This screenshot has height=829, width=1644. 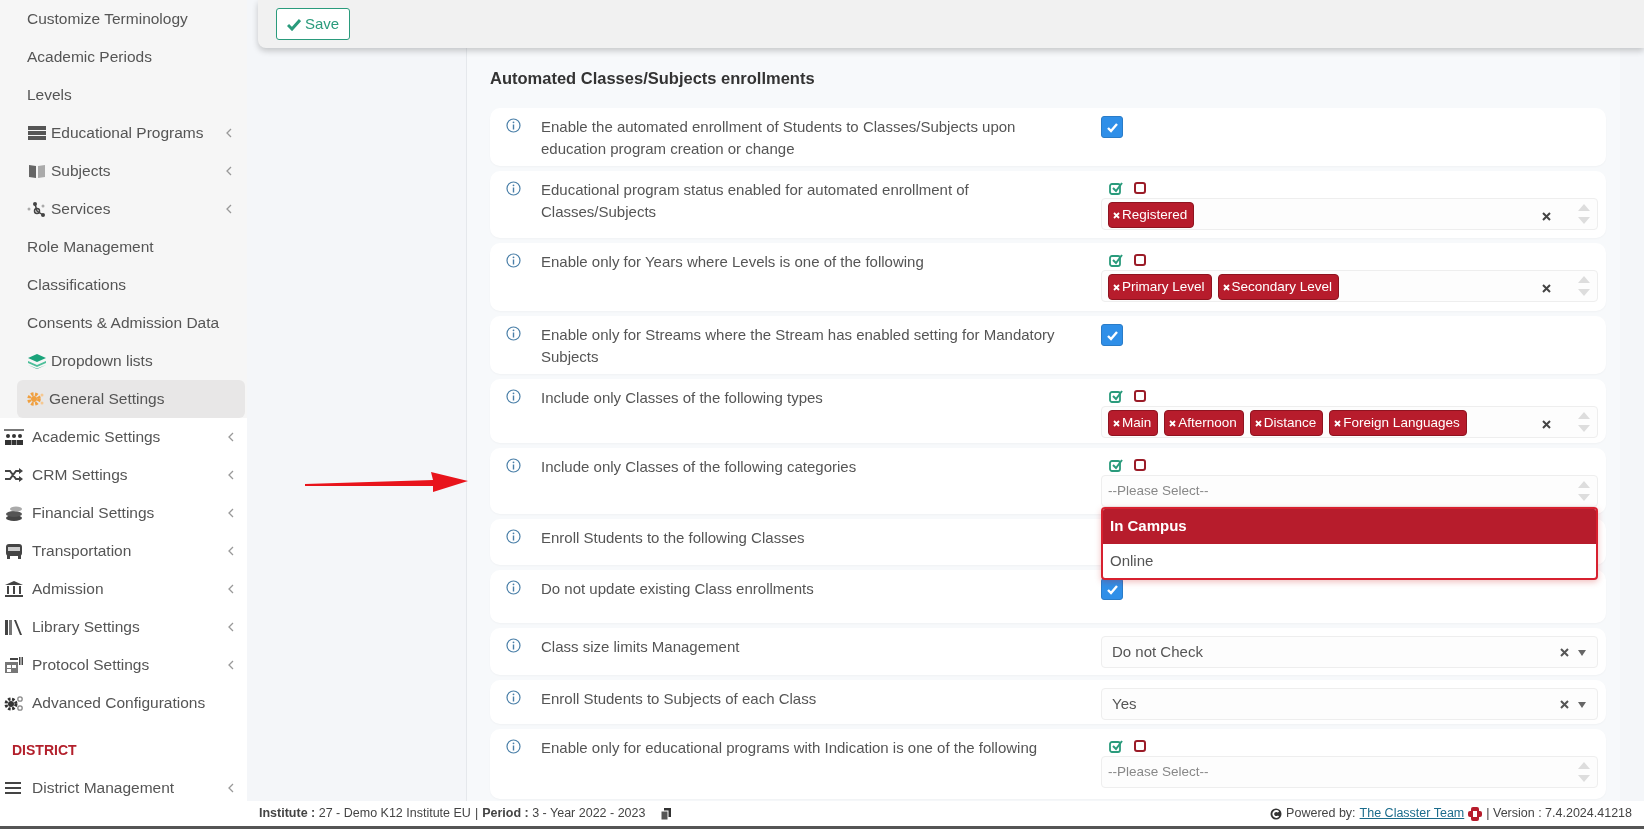 What do you see at coordinates (37, 133) in the screenshot?
I see `server-icon` at bounding box center [37, 133].